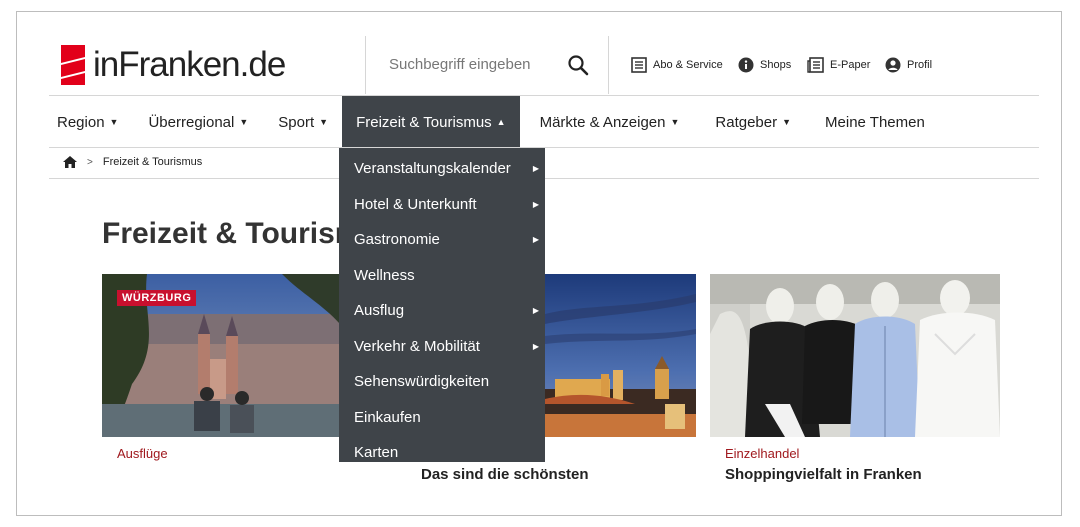  Describe the element at coordinates (142, 453) in the screenshot. I see `card-kicker: Ausflüge` at that location.